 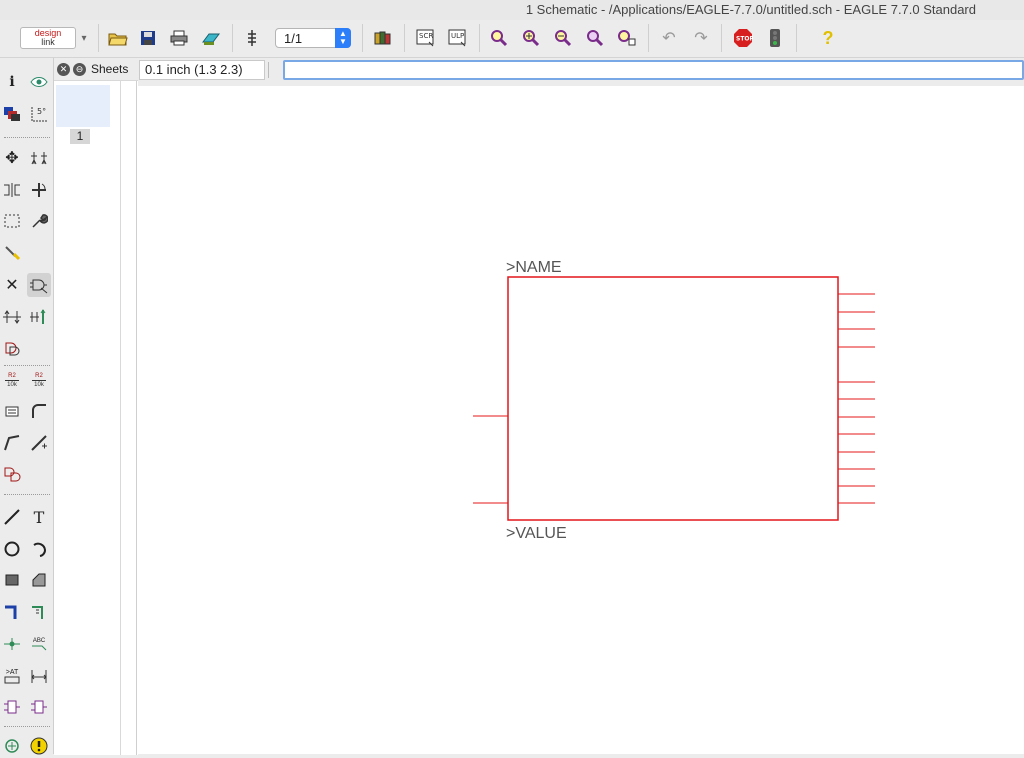 What do you see at coordinates (12, 114) in the screenshot?
I see `display-layers-icon` at bounding box center [12, 114].